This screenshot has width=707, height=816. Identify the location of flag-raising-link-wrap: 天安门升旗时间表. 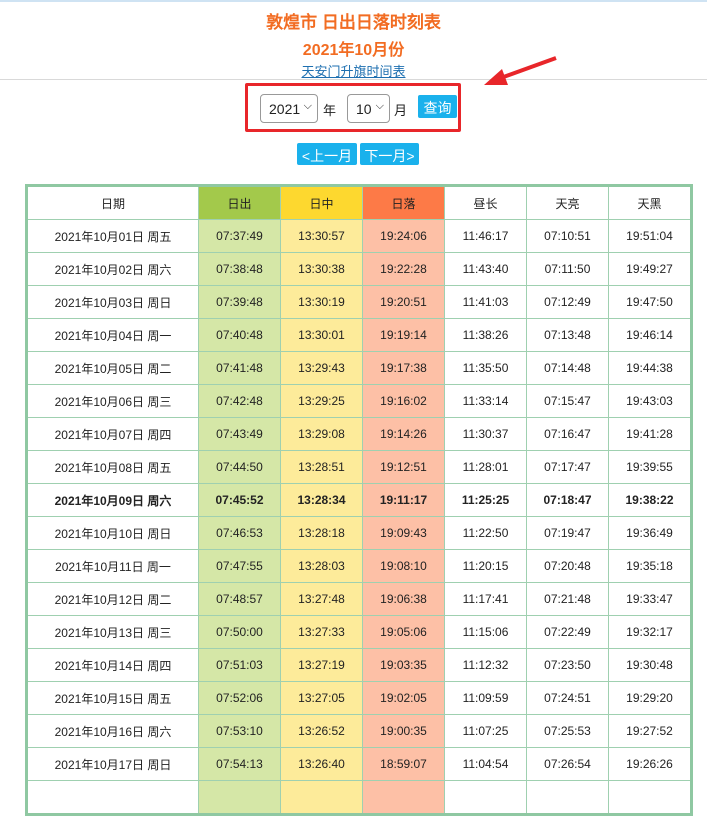
(353, 70).